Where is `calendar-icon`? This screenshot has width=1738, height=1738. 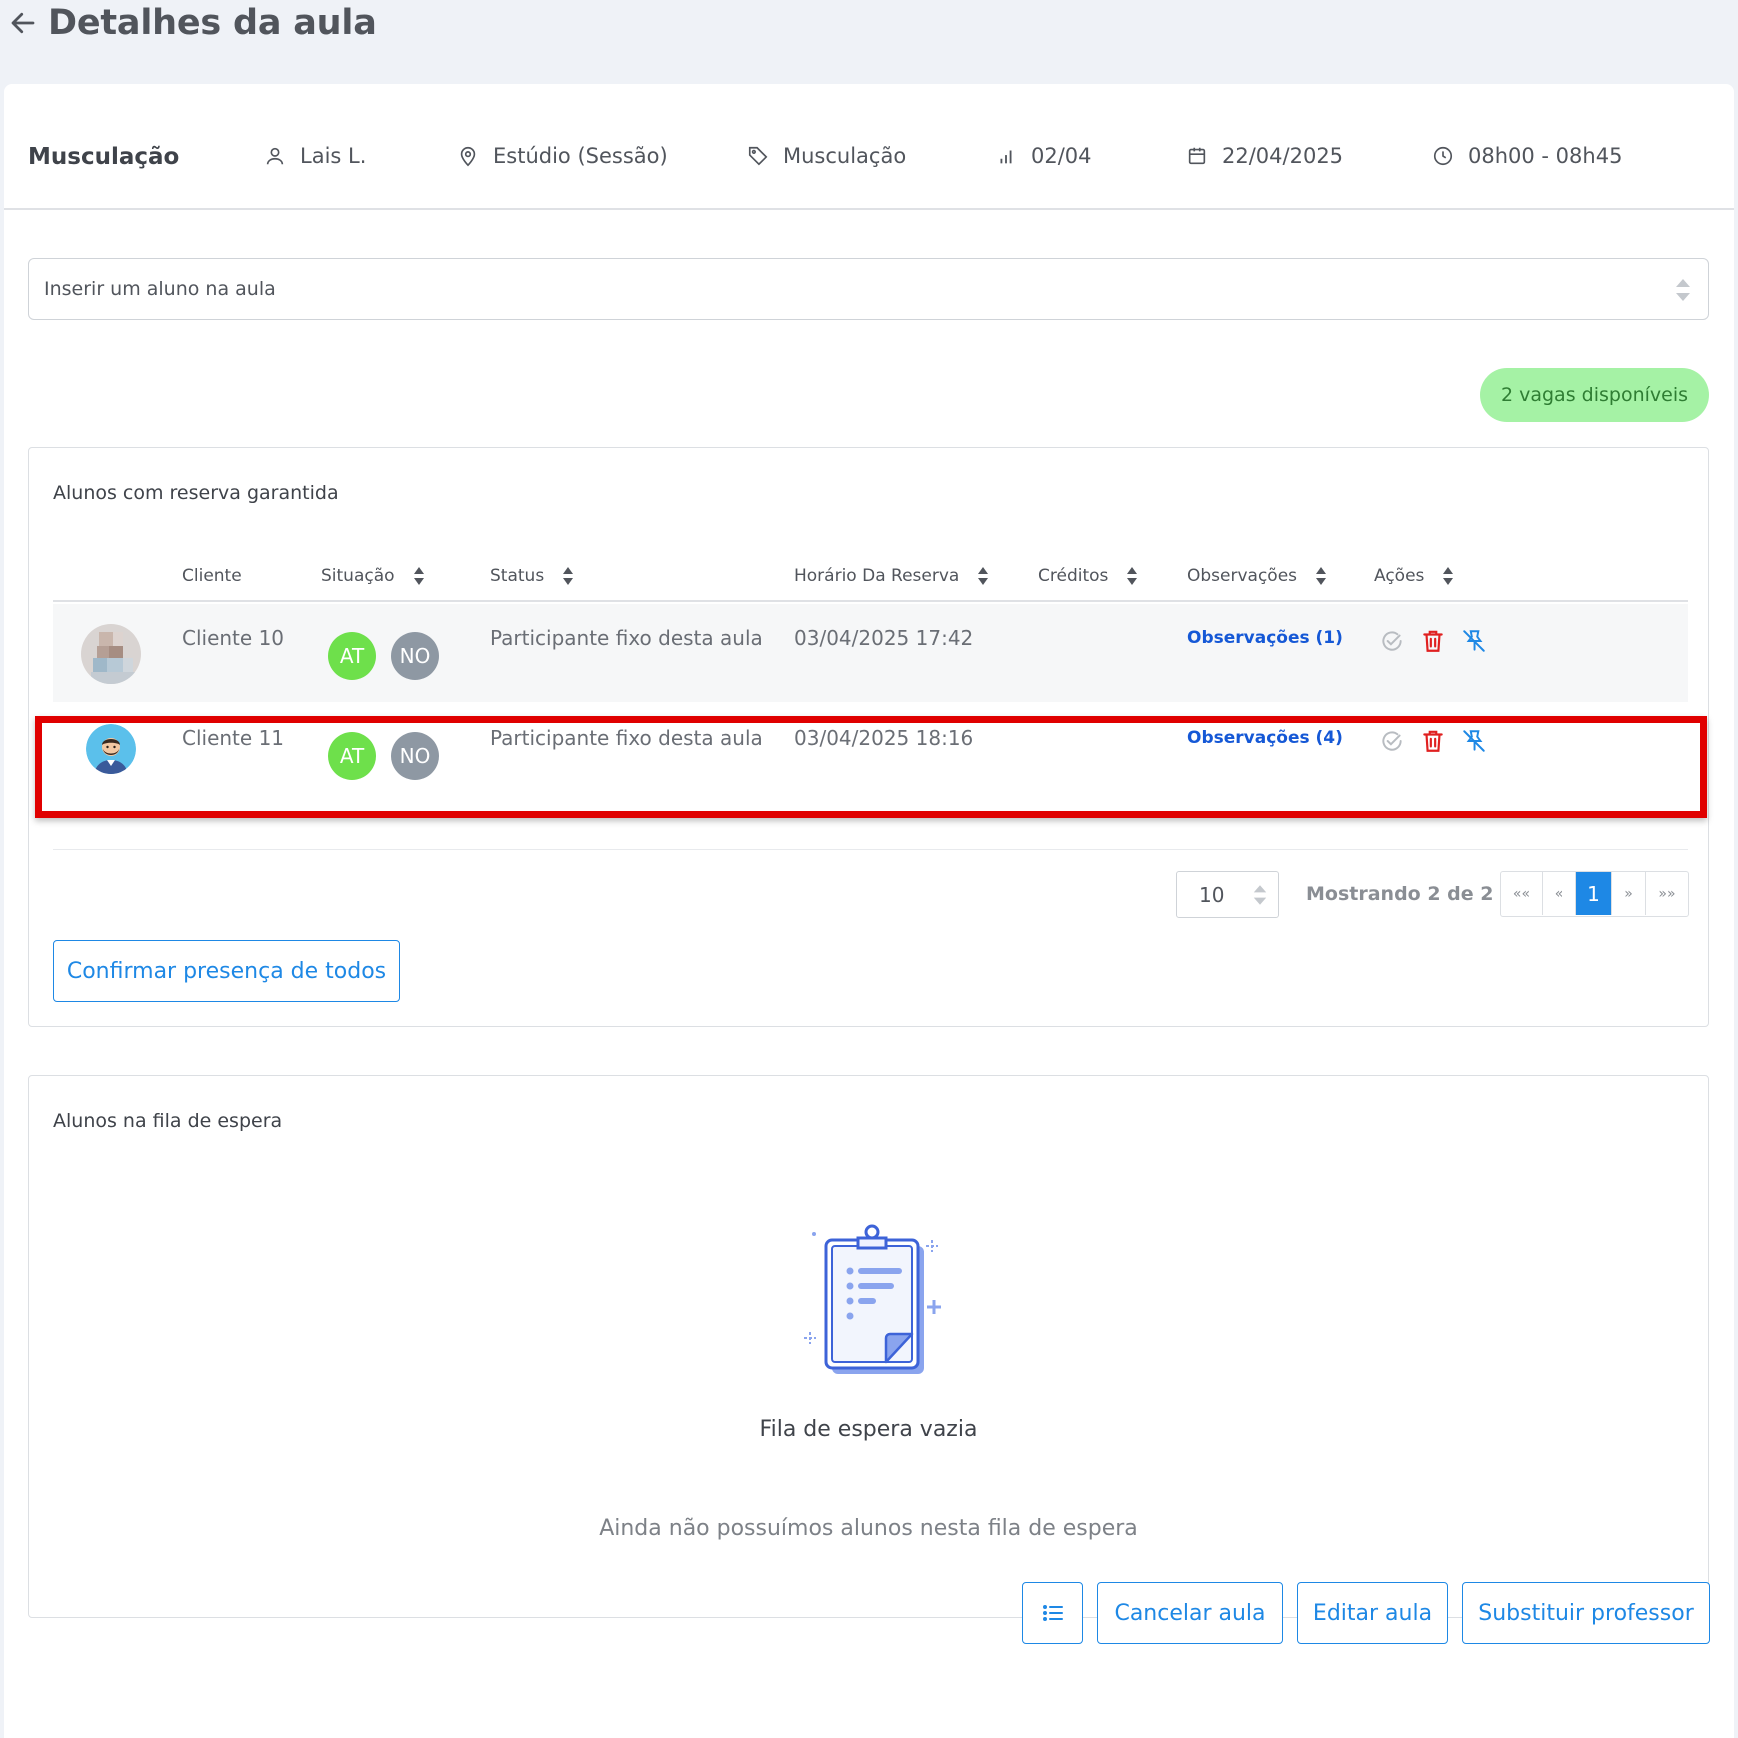
calendar-icon is located at coordinates (1197, 156).